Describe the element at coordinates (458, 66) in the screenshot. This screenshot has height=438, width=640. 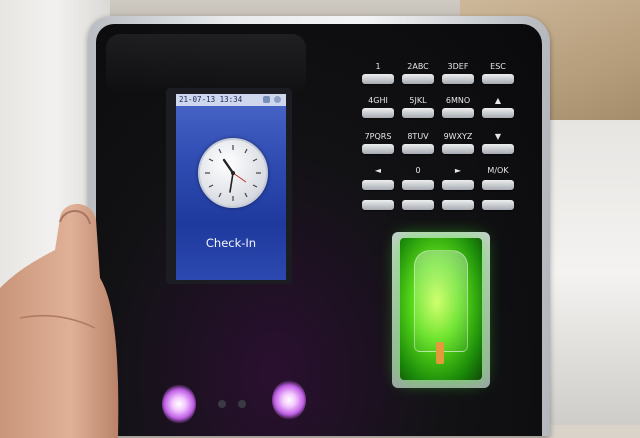
I see `key-label: 3DEF` at that location.